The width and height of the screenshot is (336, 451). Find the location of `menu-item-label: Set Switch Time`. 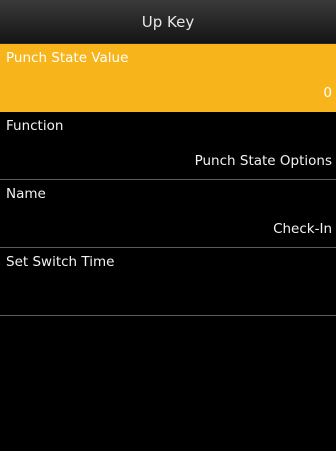

menu-item-label: Set Switch Time is located at coordinates (60, 262).